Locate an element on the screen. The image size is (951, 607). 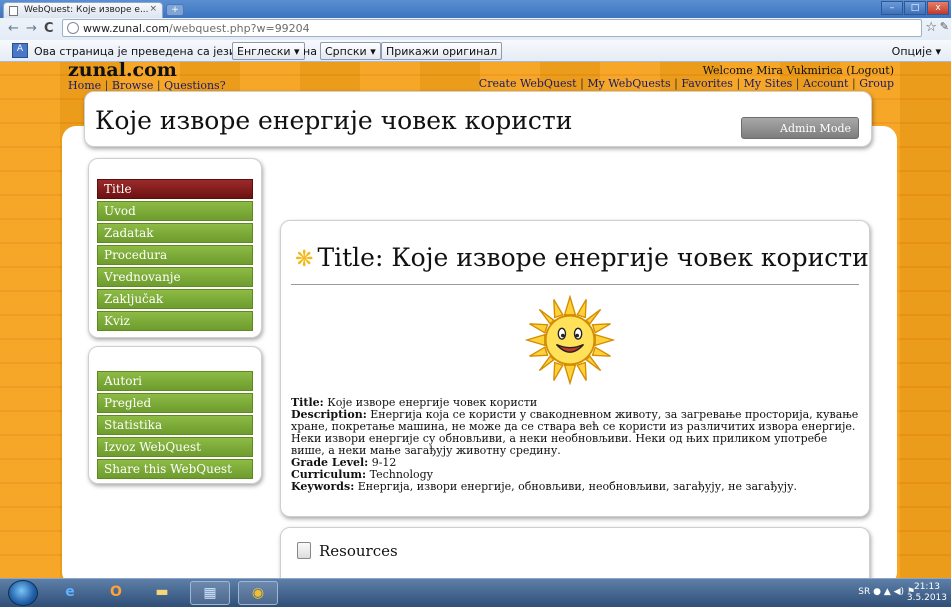
browser-tab: WebQuest: Које изворе е... × is located at coordinates (83, 10).